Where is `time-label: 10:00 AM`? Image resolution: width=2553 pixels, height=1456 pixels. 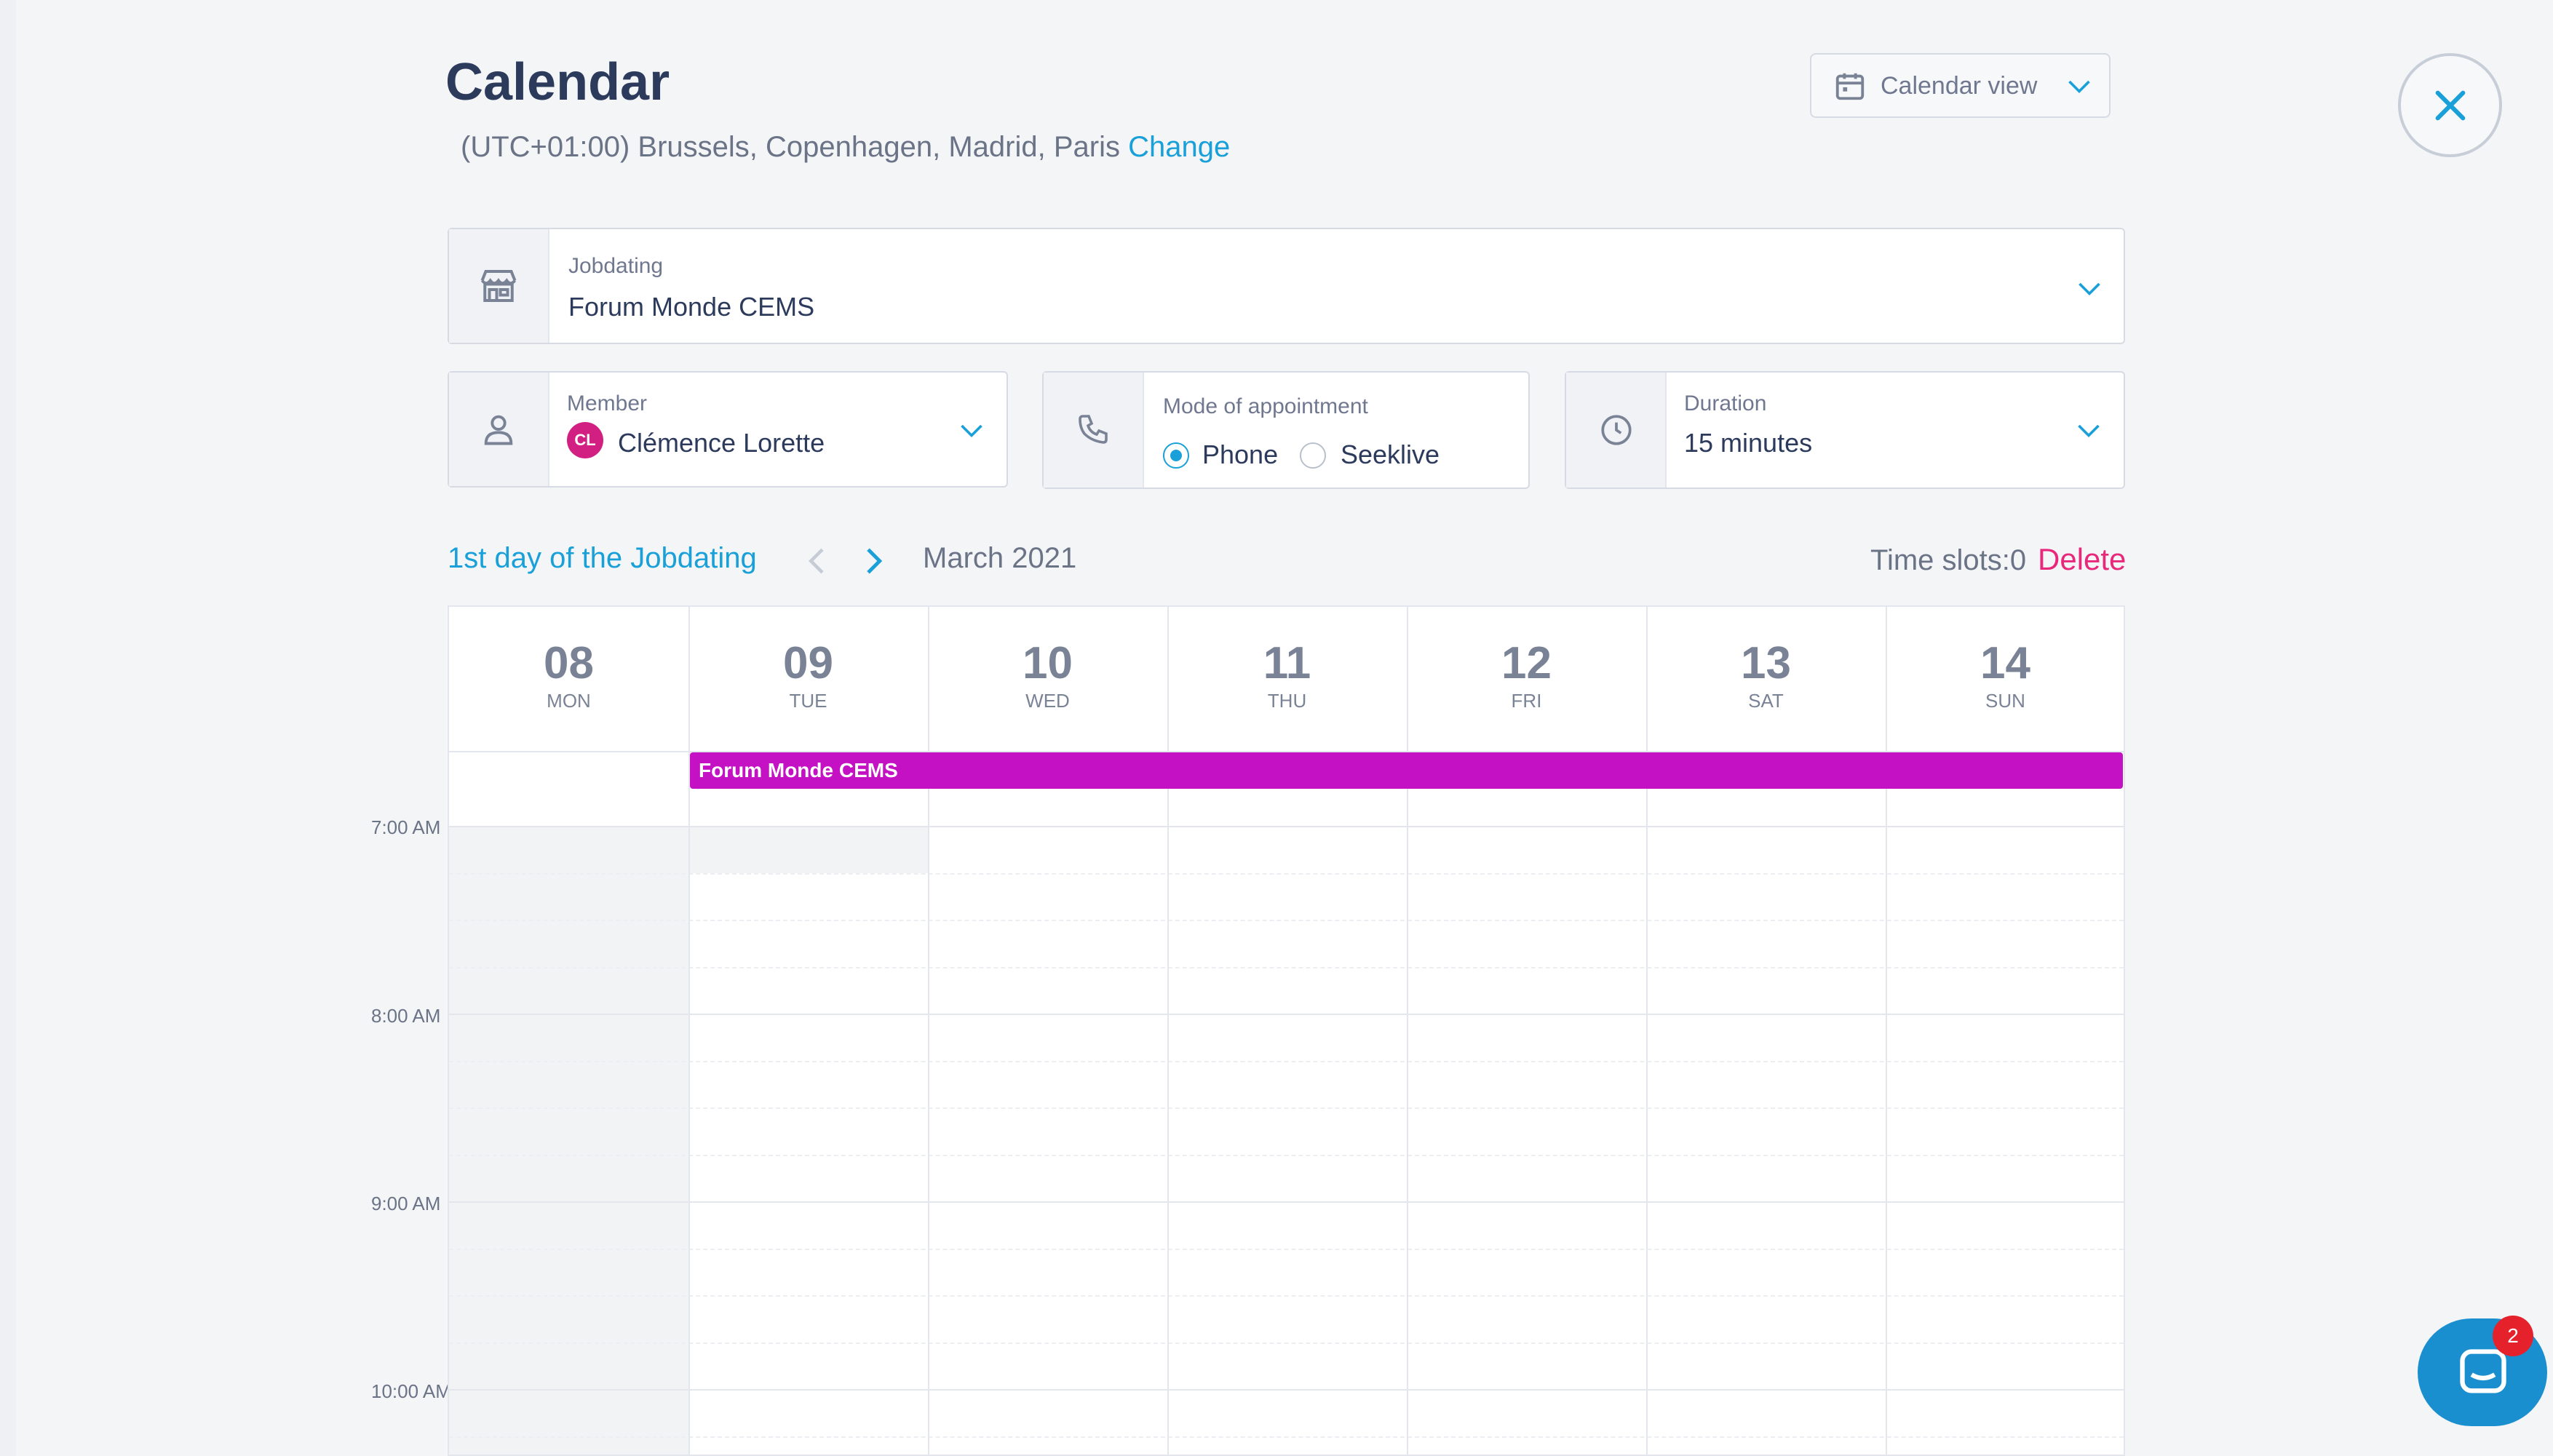
time-label: 10:00 AM is located at coordinates (411, 1391).